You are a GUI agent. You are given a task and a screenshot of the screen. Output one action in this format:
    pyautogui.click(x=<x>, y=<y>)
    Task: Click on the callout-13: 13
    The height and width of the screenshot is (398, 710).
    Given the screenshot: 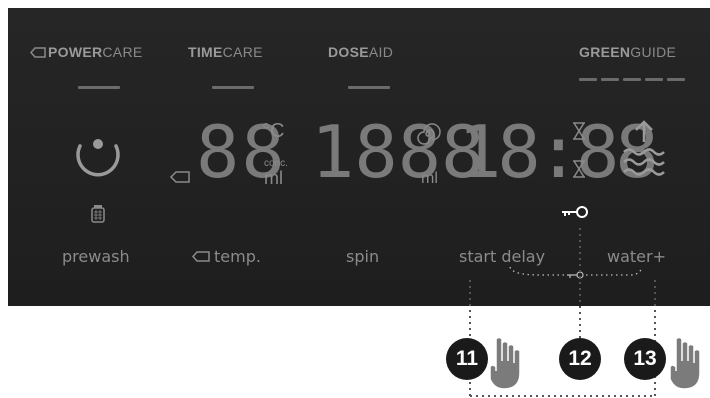 What is the action you would take?
    pyautogui.click(x=645, y=359)
    